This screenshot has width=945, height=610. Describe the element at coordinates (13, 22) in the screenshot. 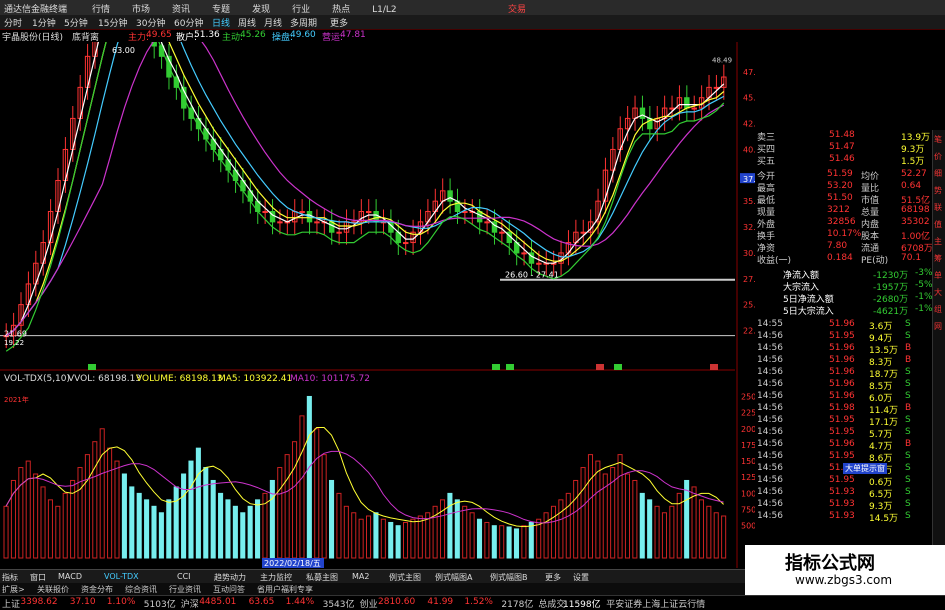

I see `period-tab: 分时` at that location.